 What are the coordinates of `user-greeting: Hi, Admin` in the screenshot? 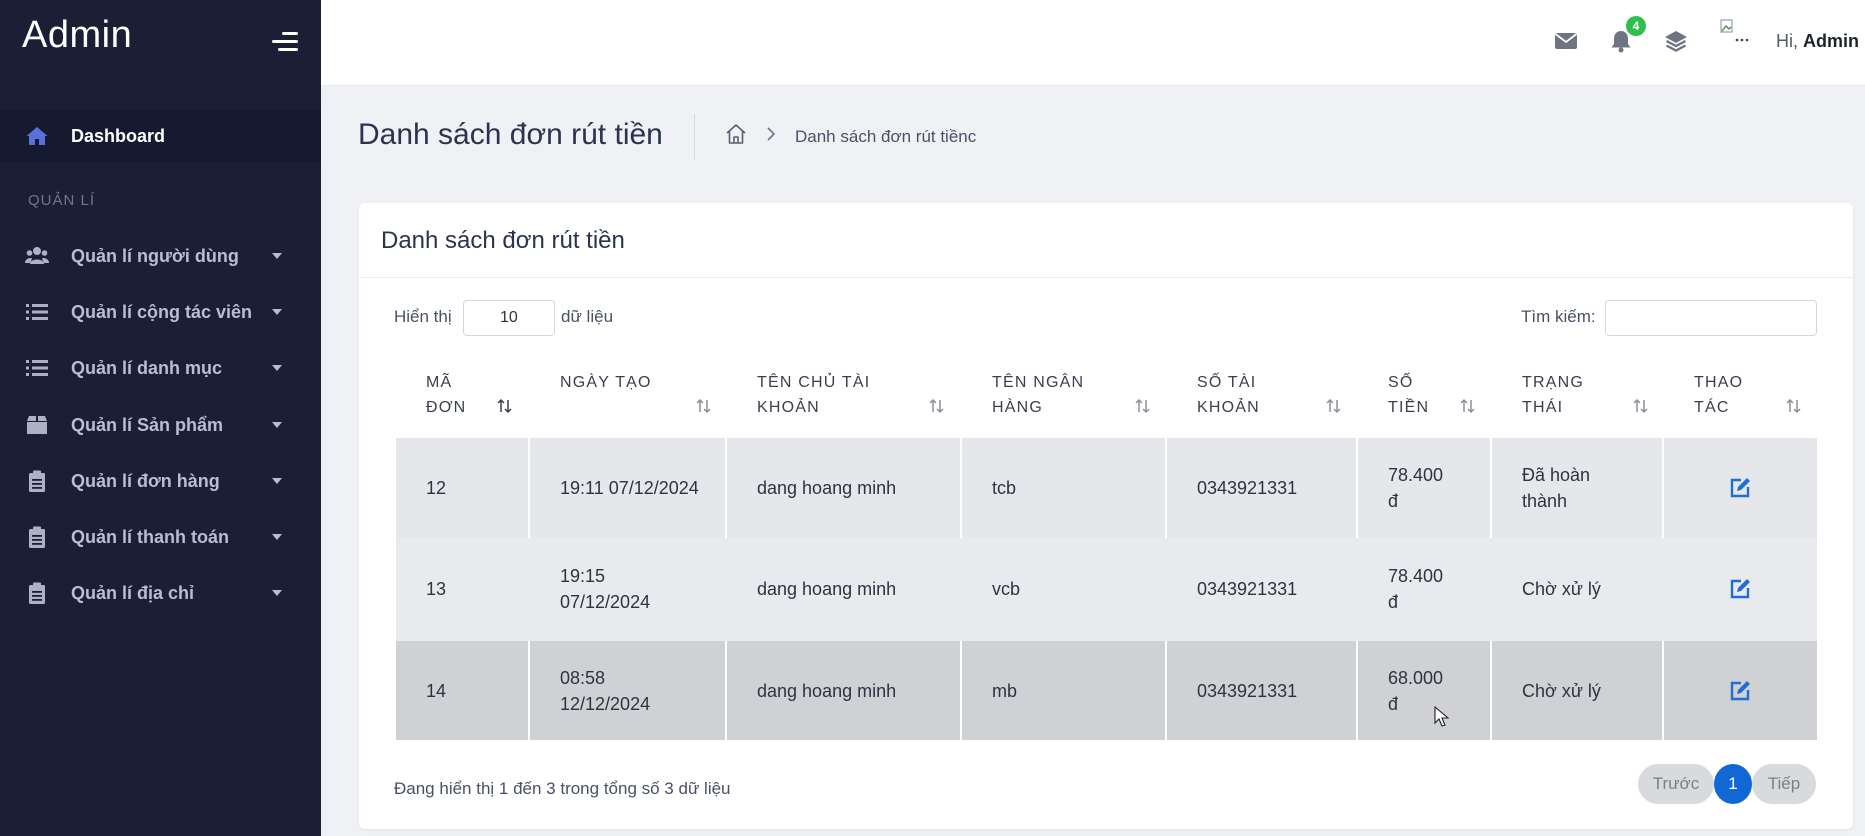 It's located at (1817, 41).